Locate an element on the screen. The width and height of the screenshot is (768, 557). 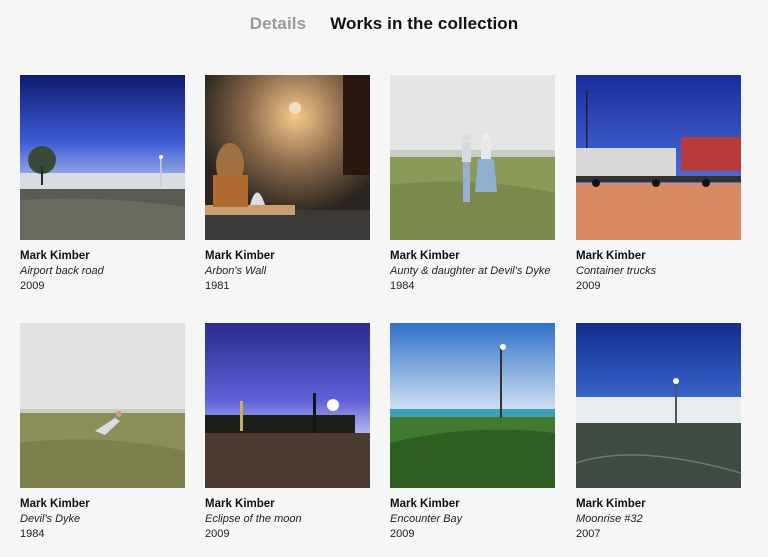
work-card: Mark Kimber Airport back road 2009 is located at coordinates (102, 184).